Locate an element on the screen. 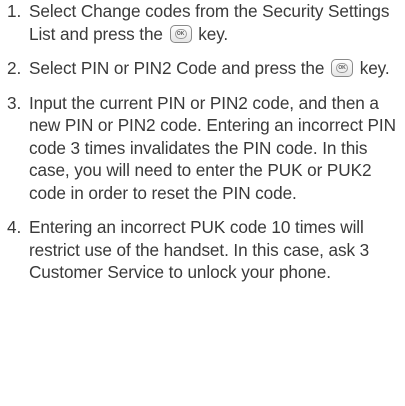 The width and height of the screenshot is (405, 406). step-number: 2. is located at coordinates (14, 68).